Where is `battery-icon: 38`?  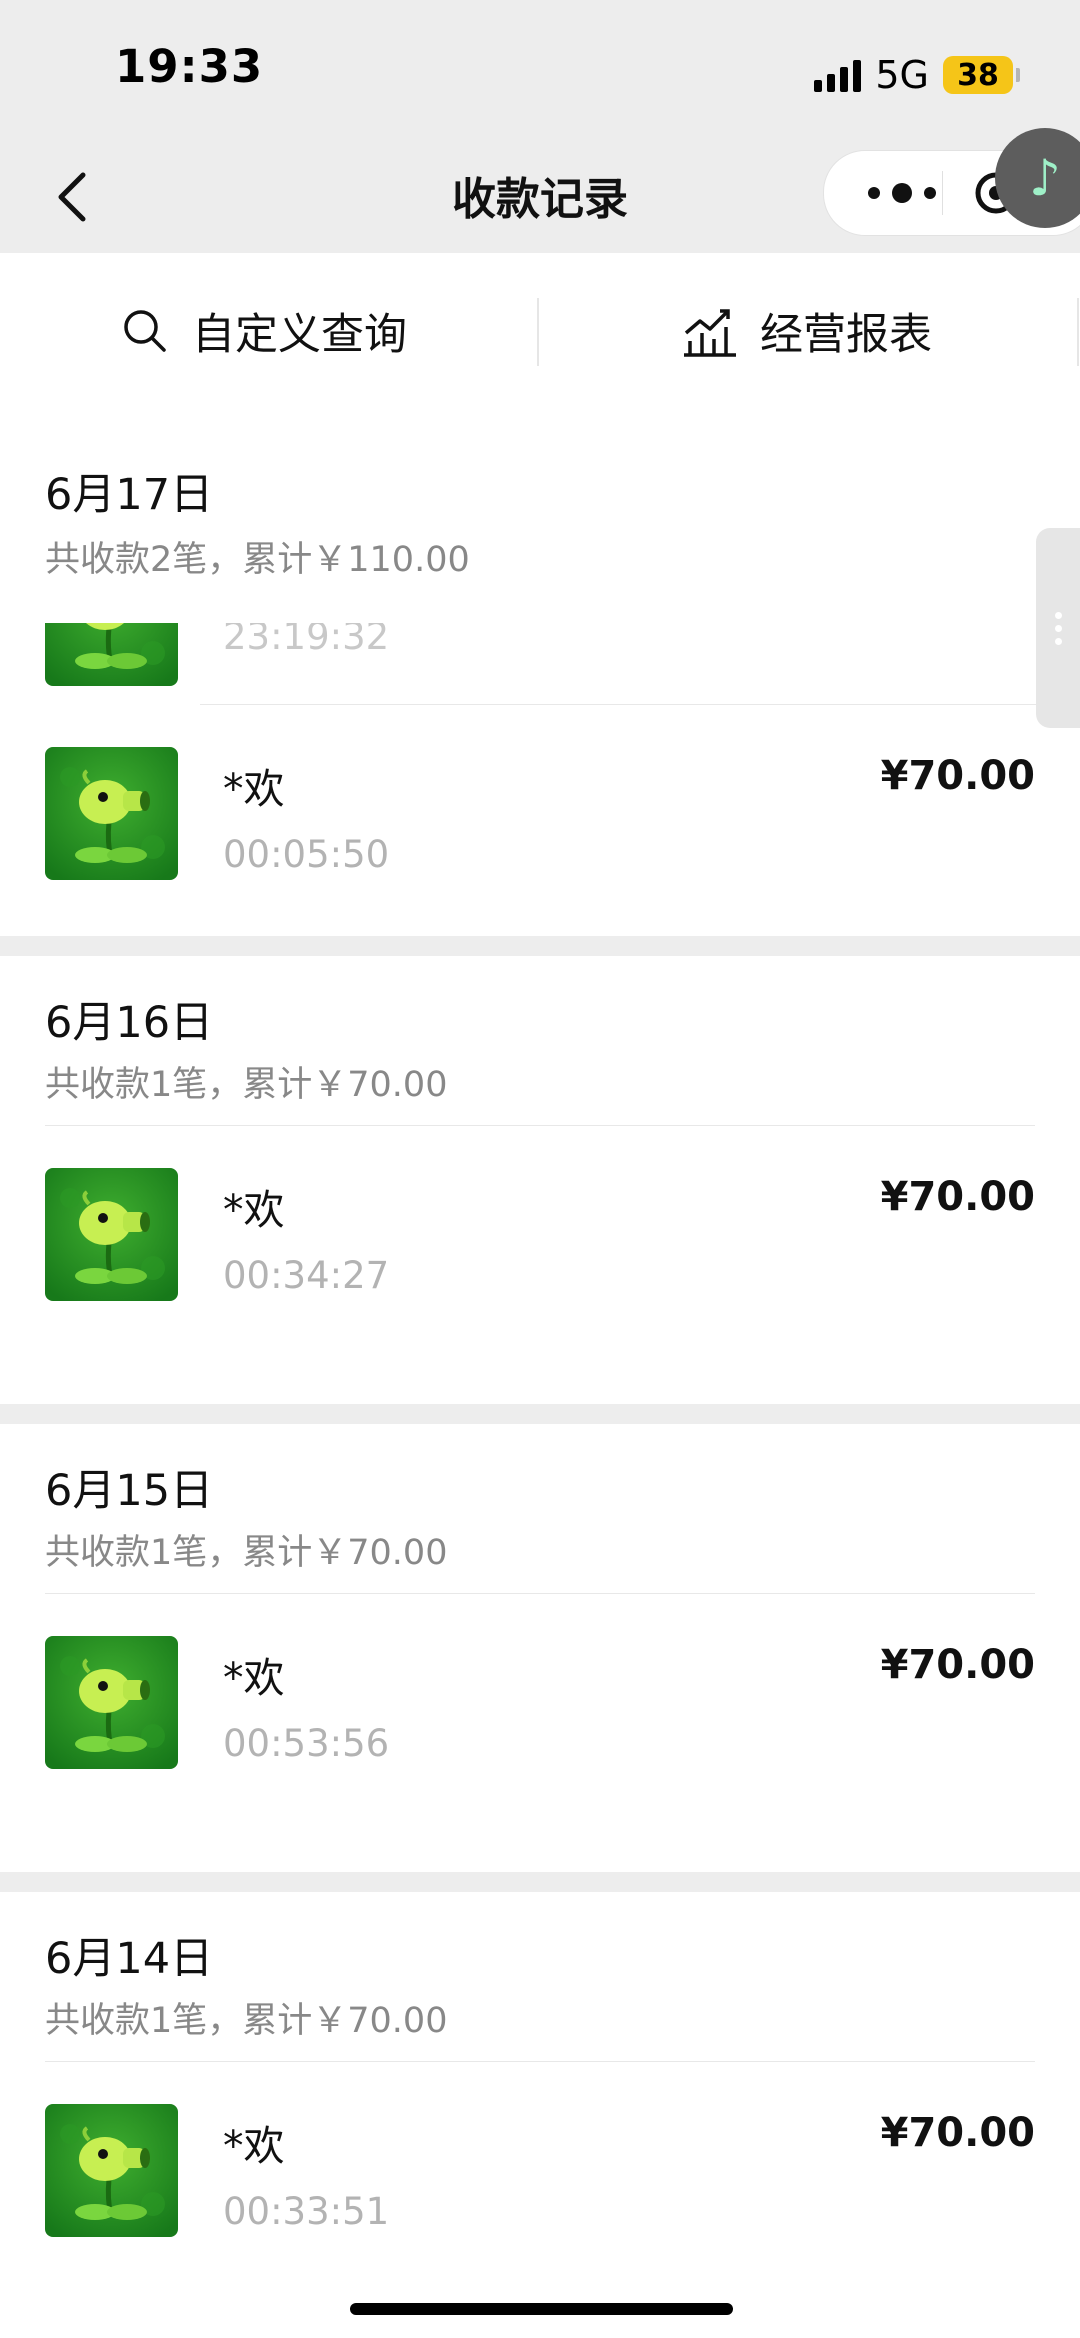
battery-icon: 38 is located at coordinates (981, 75).